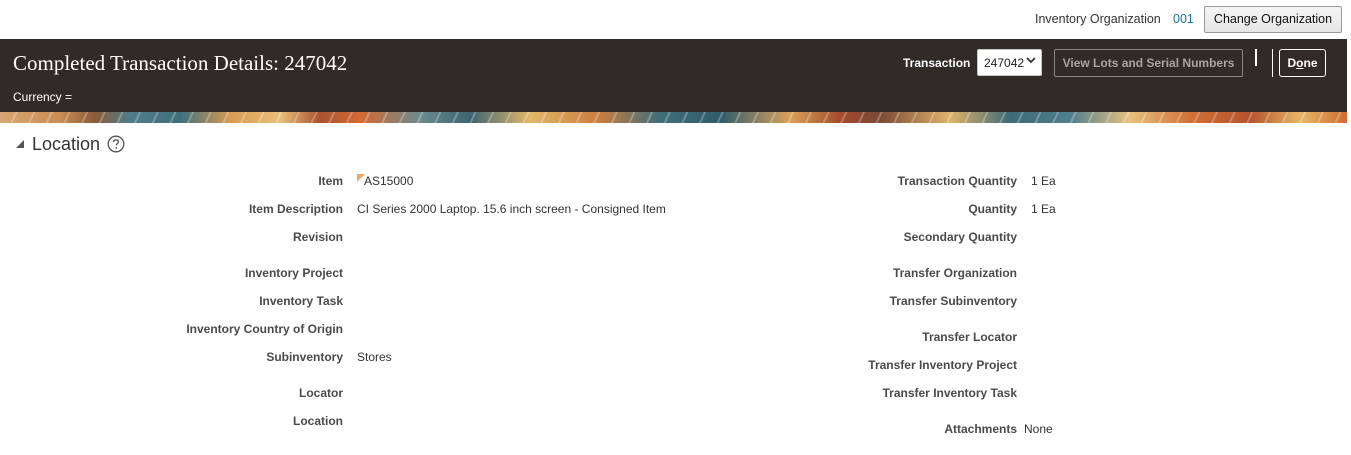 The width and height of the screenshot is (1351, 455). What do you see at coordinates (295, 209) in the screenshot?
I see `item-description-label: Item Description` at bounding box center [295, 209].